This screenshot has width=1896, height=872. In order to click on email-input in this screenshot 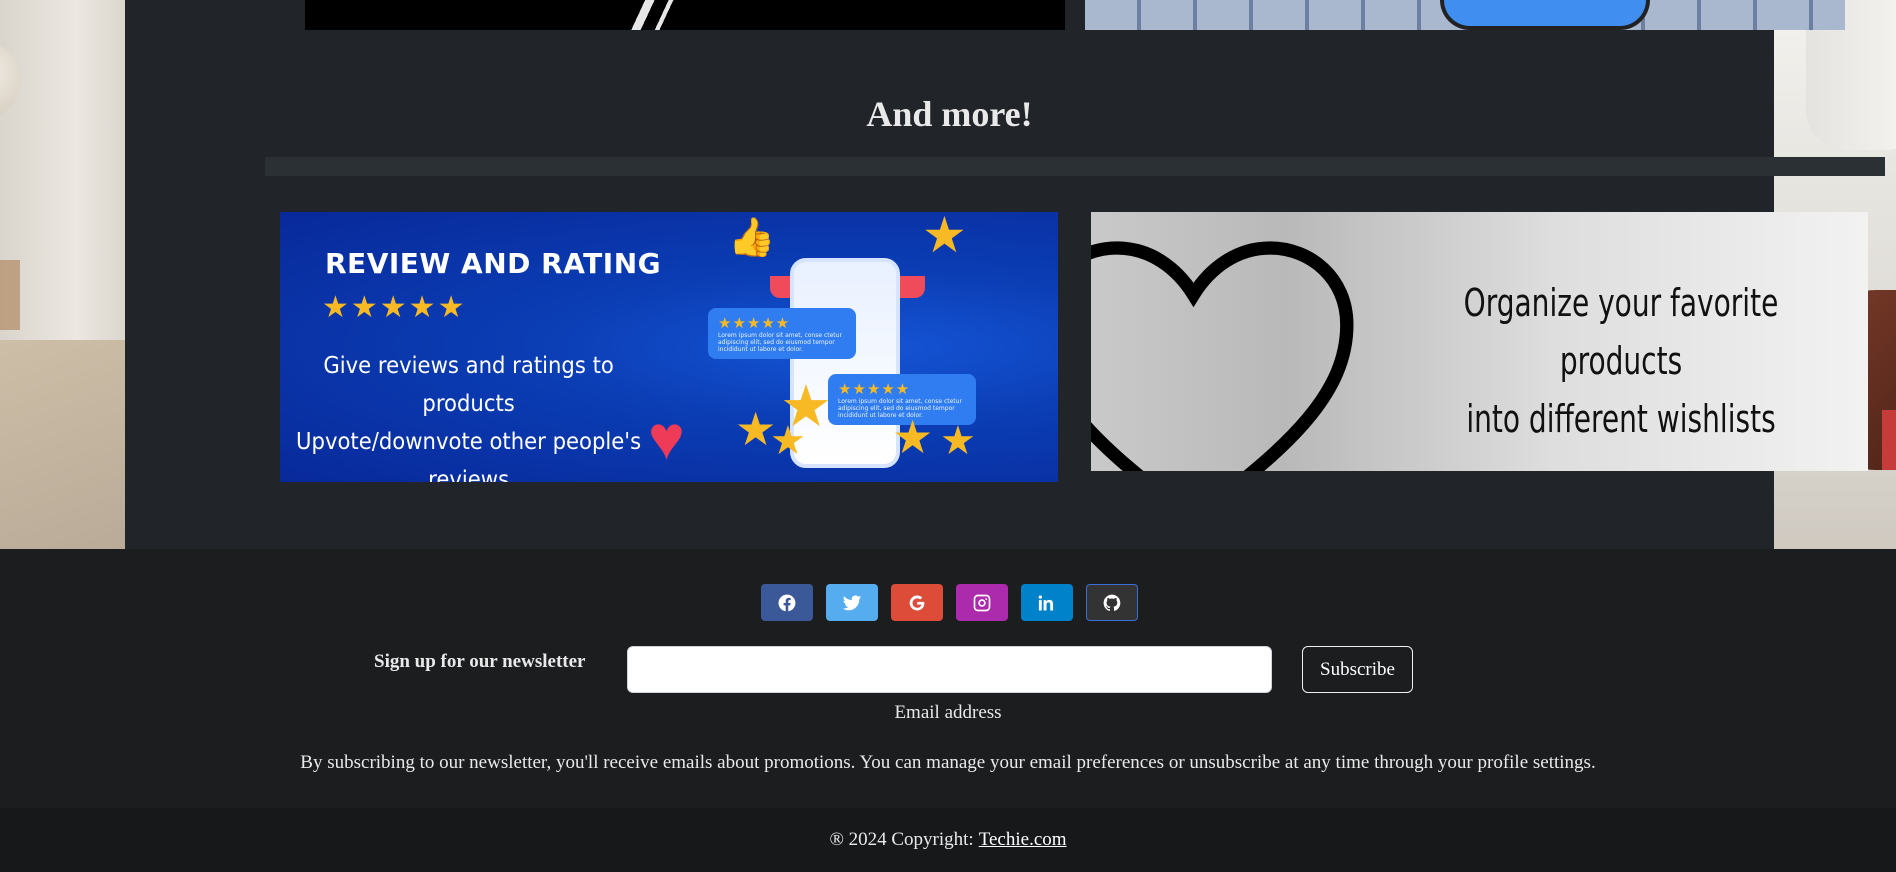, I will do `click(949, 669)`.